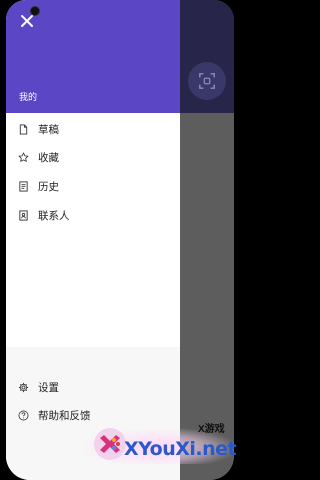 The image size is (320, 480). What do you see at coordinates (93, 215) in the screenshot?
I see `menu-item-contacts: 联系人` at bounding box center [93, 215].